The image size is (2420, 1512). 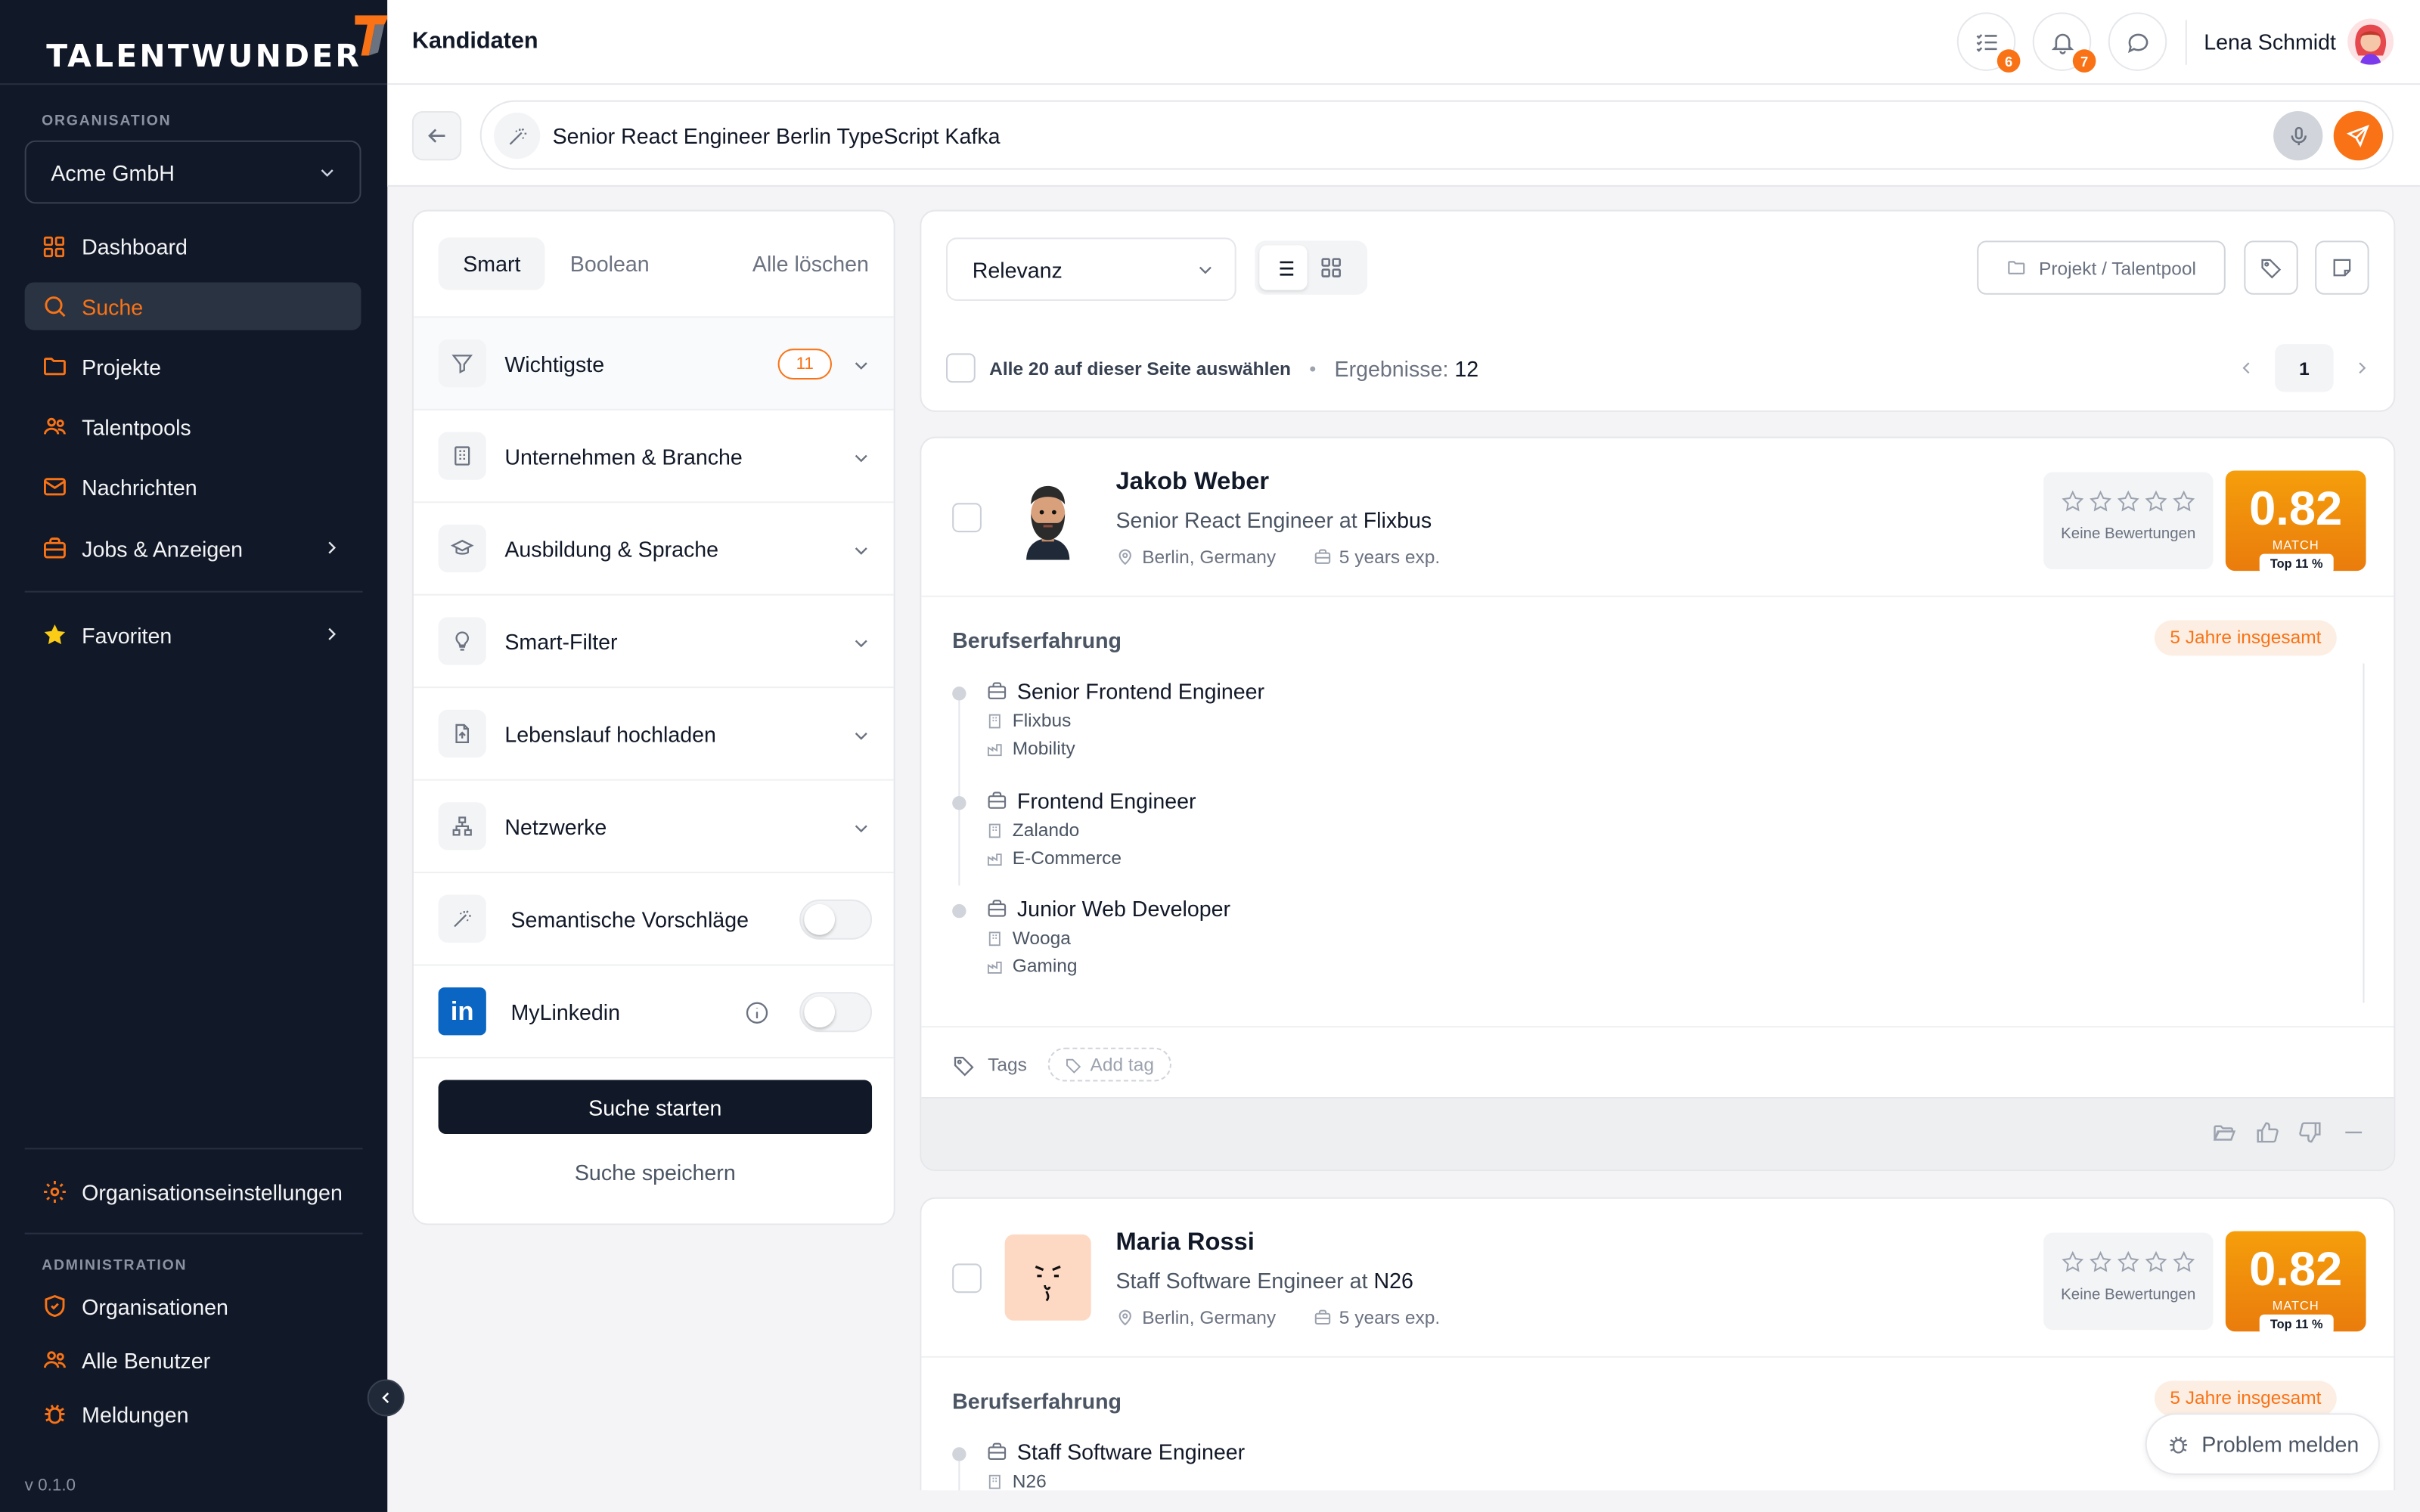 What do you see at coordinates (757, 1012) in the screenshot?
I see `info-icon` at bounding box center [757, 1012].